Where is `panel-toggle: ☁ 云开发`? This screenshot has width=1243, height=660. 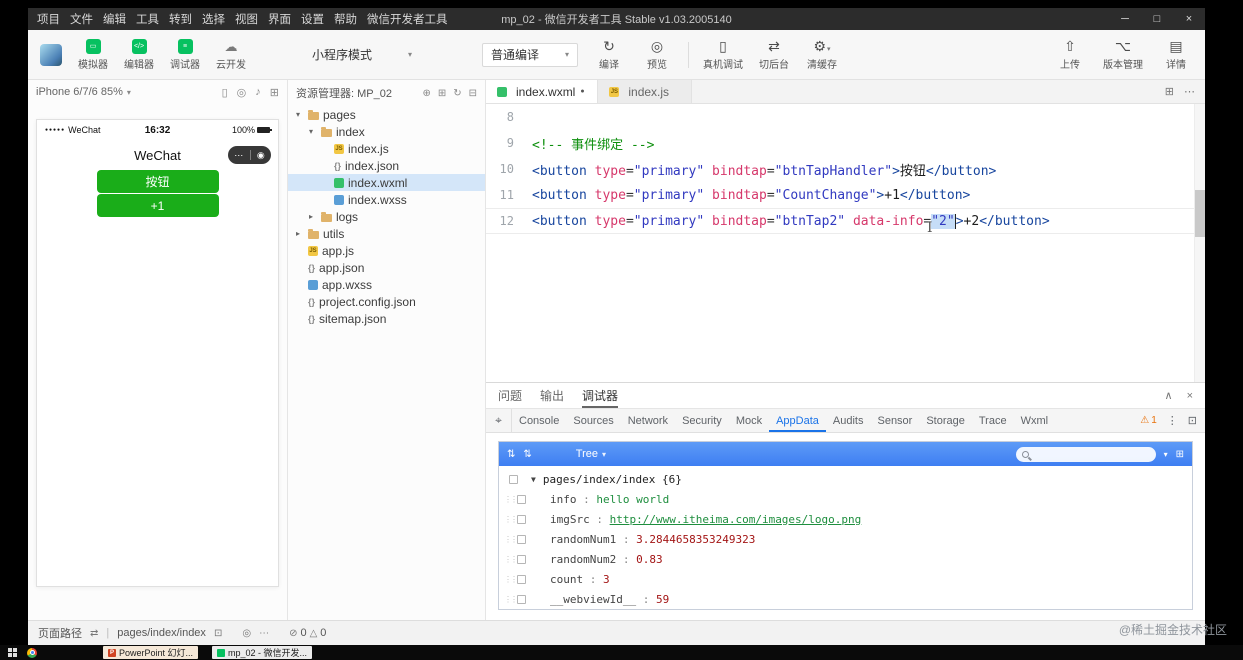
panel-toggle: ☁ 云开发 is located at coordinates (231, 55).